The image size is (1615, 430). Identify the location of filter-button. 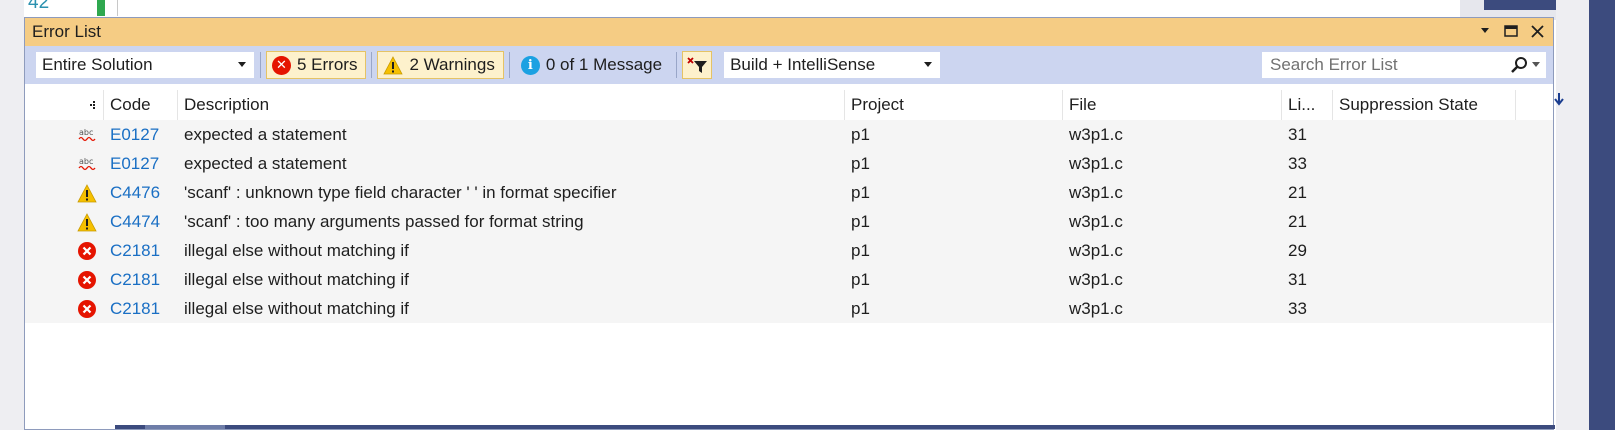
(697, 65).